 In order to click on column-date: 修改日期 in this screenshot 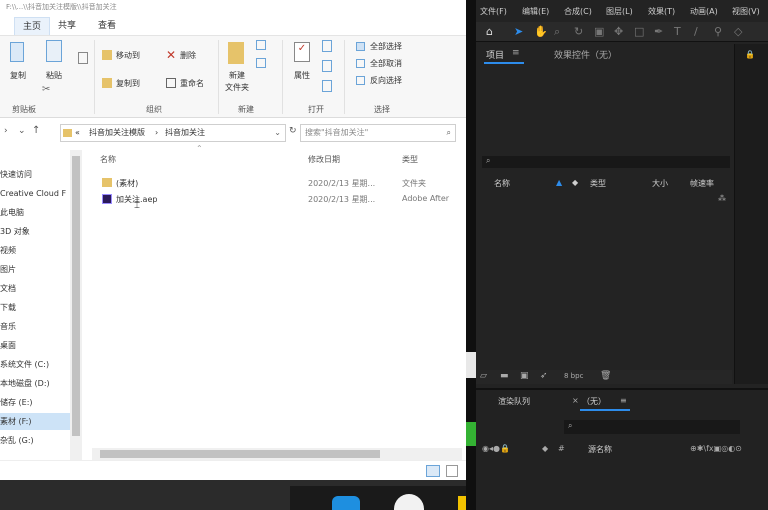, I will do `click(324, 159)`.